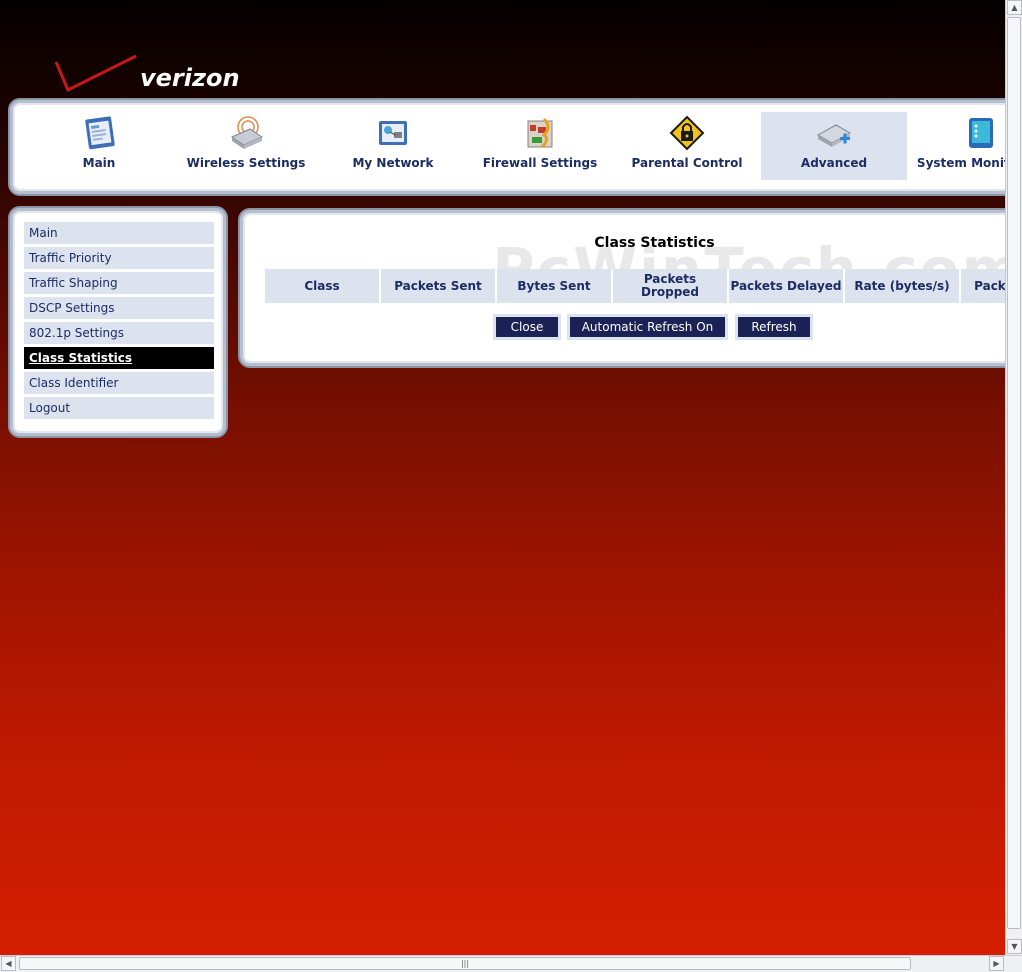 This screenshot has width=1022, height=972. I want to click on scroll-right-icon: ▶, so click(996, 963).